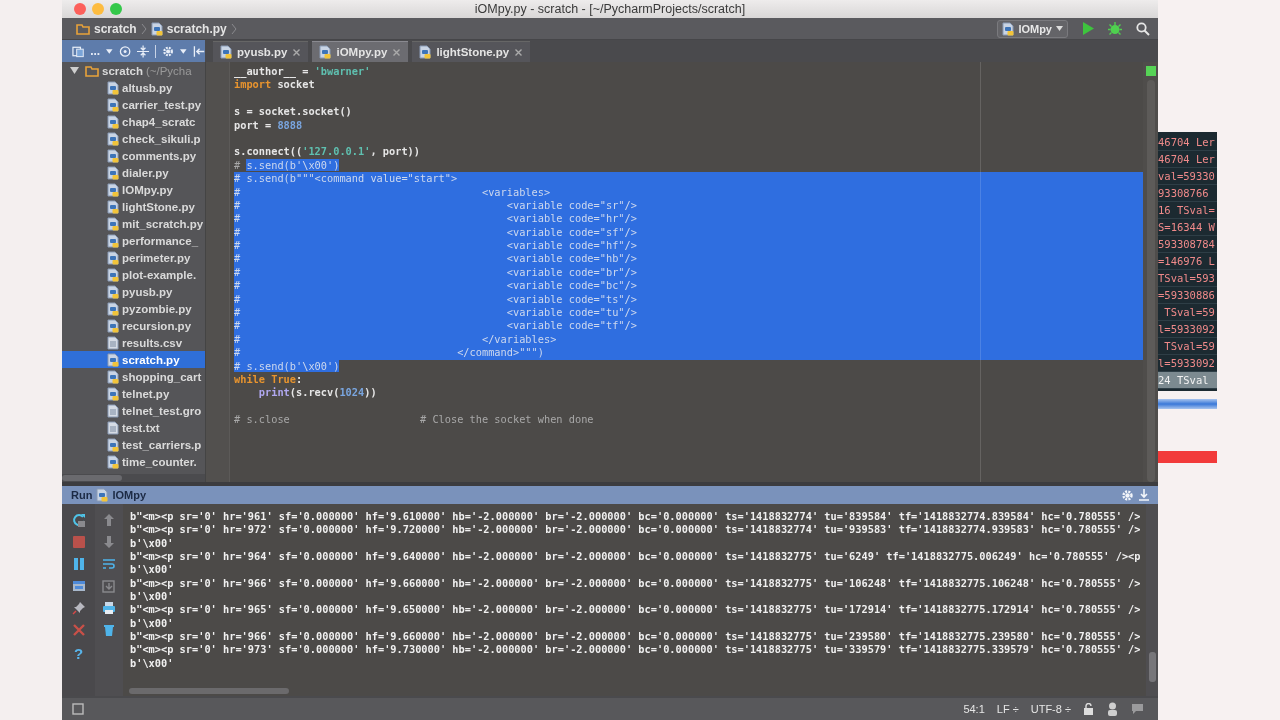 The width and height of the screenshot is (1280, 720). Describe the element at coordinates (133, 138) in the screenshot. I see `tree-item: check_sikuli.p` at that location.